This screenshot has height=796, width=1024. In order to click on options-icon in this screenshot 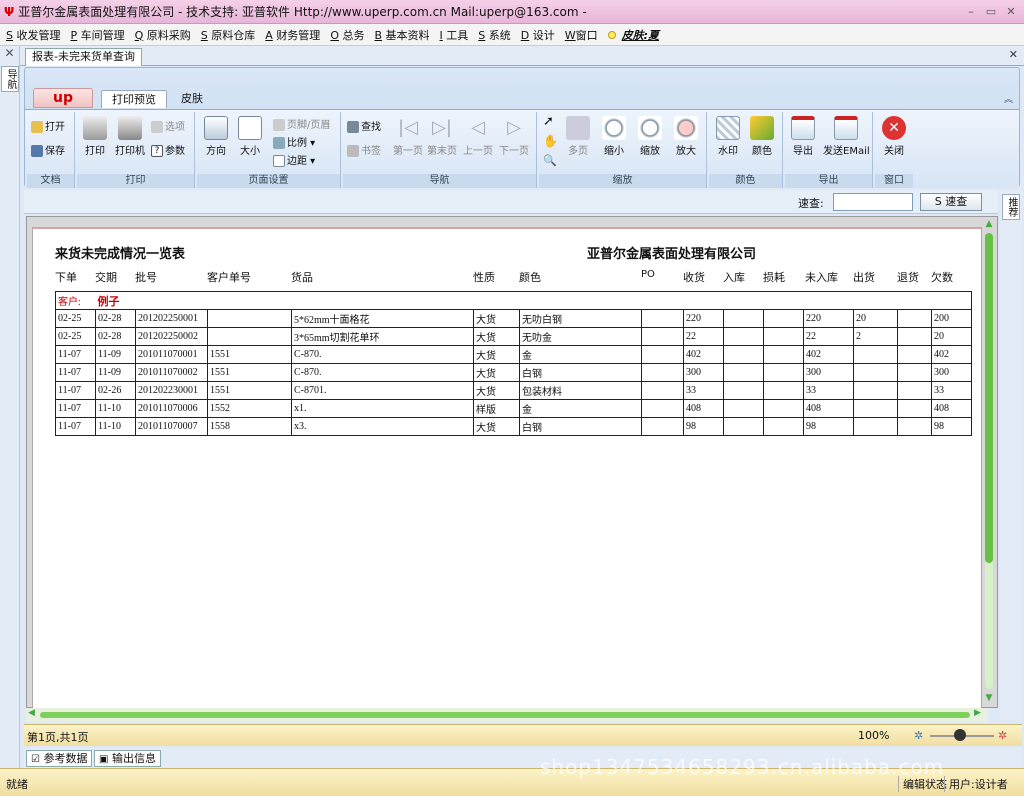, I will do `click(157, 127)`.